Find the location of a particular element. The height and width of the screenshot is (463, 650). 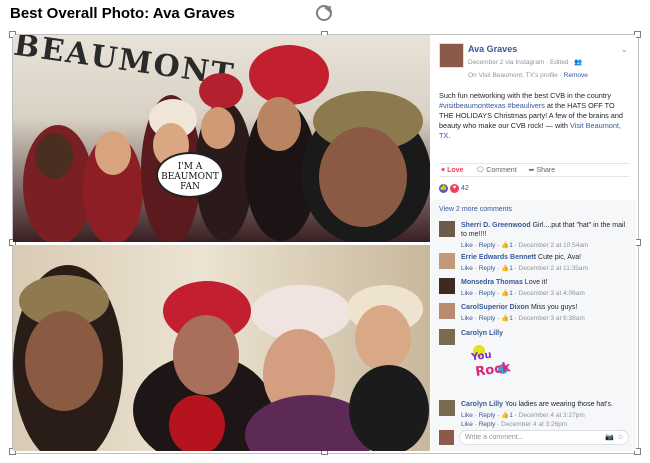

comment-text: Love it! is located at coordinates (535, 282).